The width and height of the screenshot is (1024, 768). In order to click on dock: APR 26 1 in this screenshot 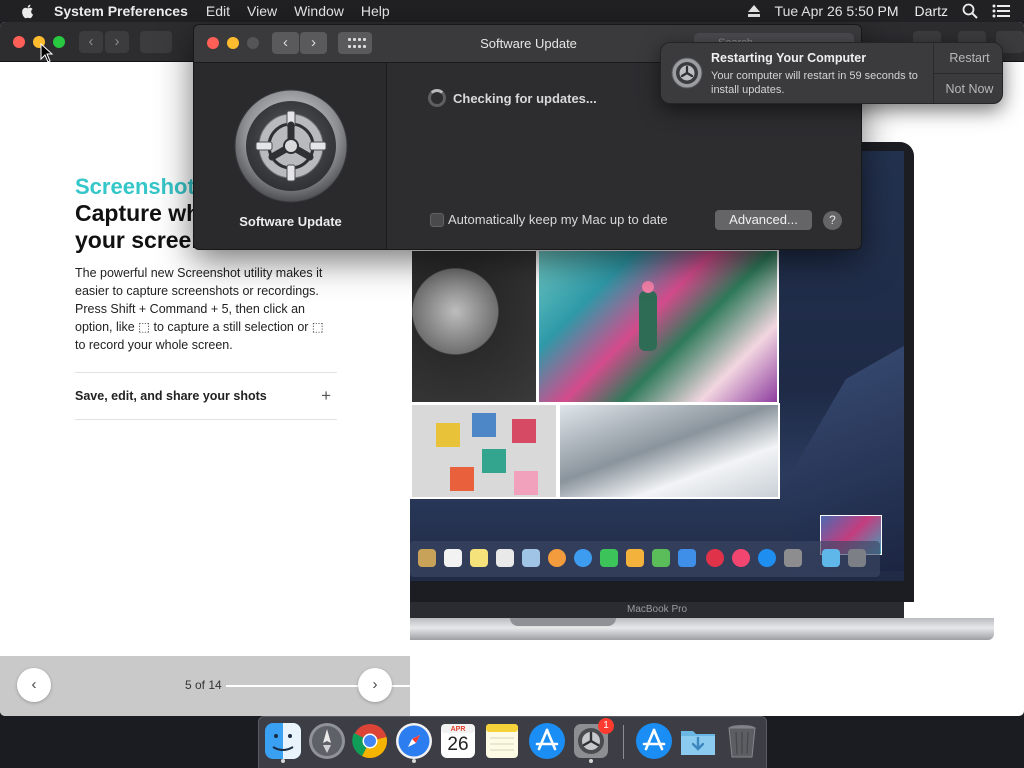, I will do `click(512, 742)`.